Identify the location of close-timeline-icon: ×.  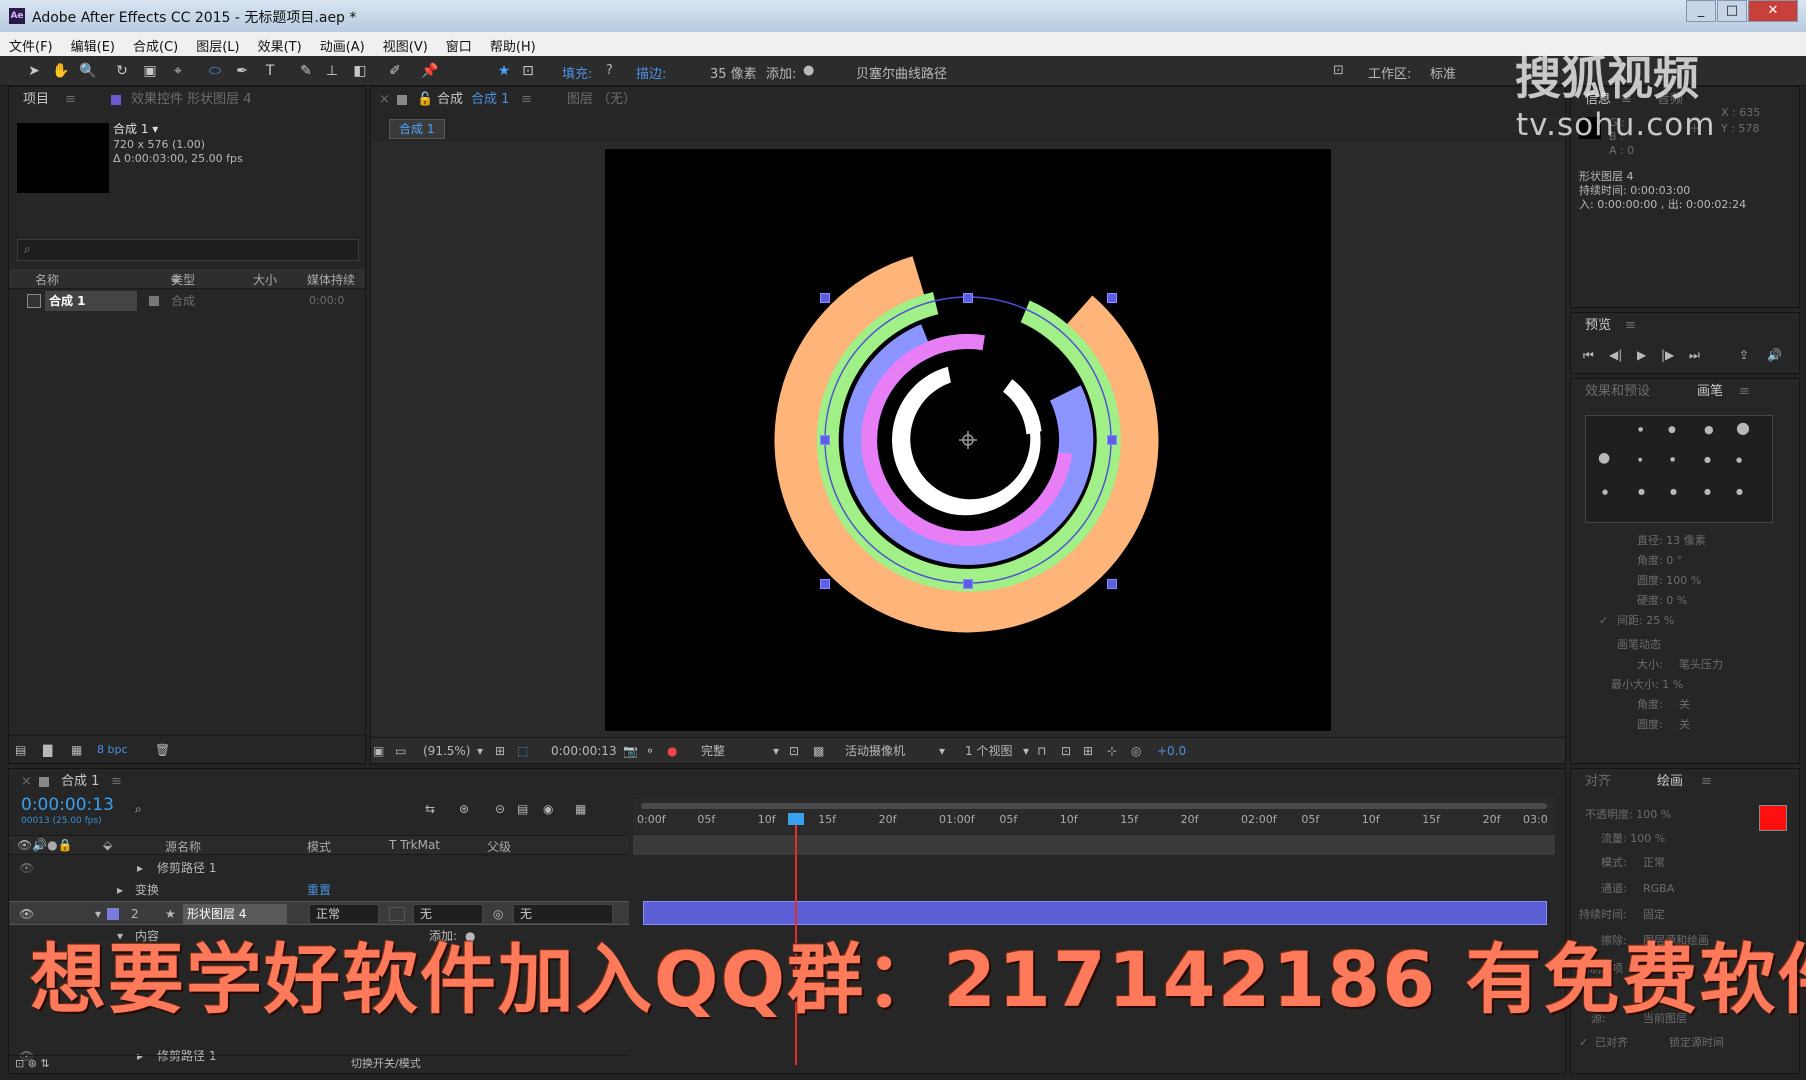
(26, 782).